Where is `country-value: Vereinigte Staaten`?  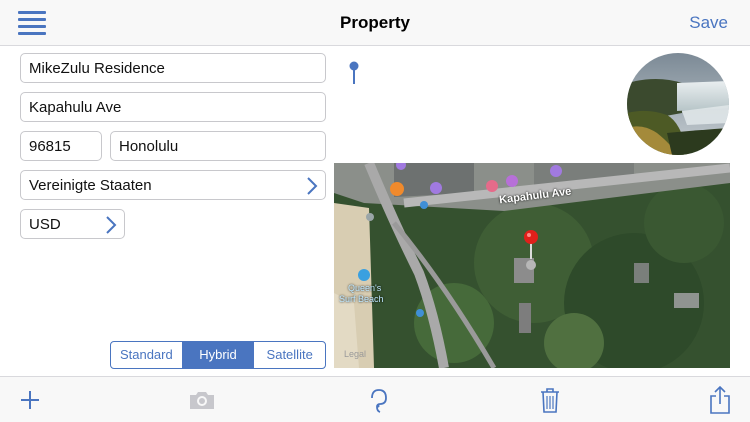
country-value: Vereinigte Staaten is located at coordinates (90, 185).